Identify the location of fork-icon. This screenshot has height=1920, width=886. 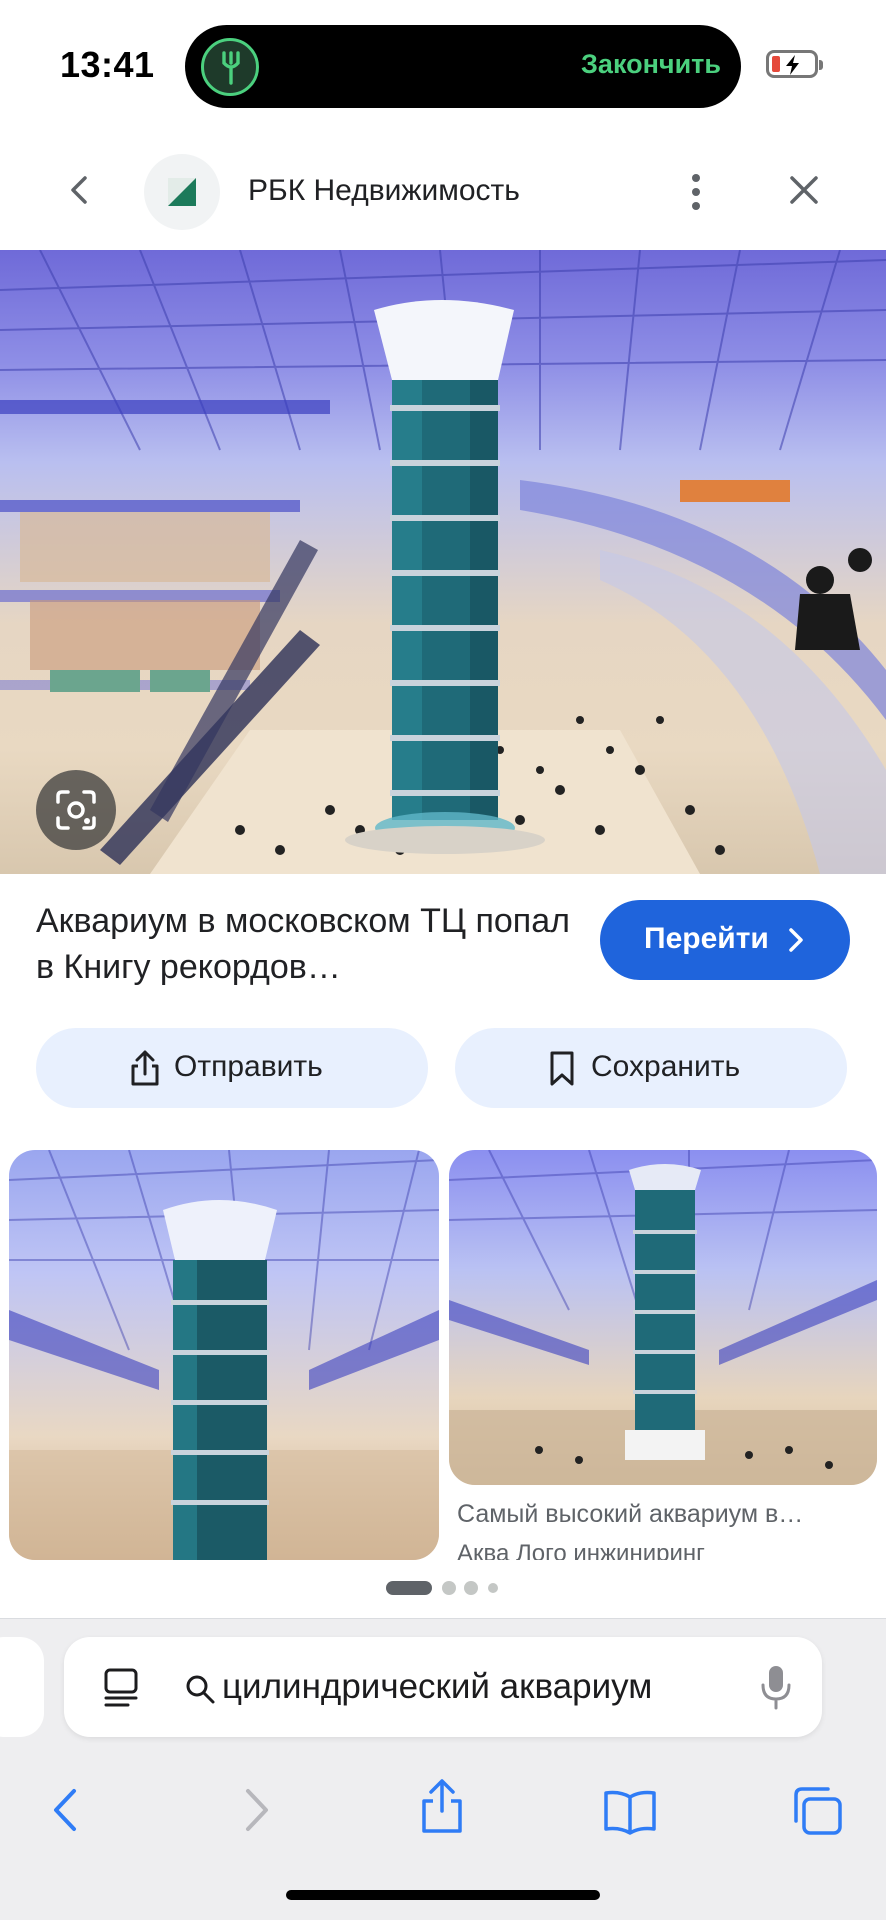
(230, 67).